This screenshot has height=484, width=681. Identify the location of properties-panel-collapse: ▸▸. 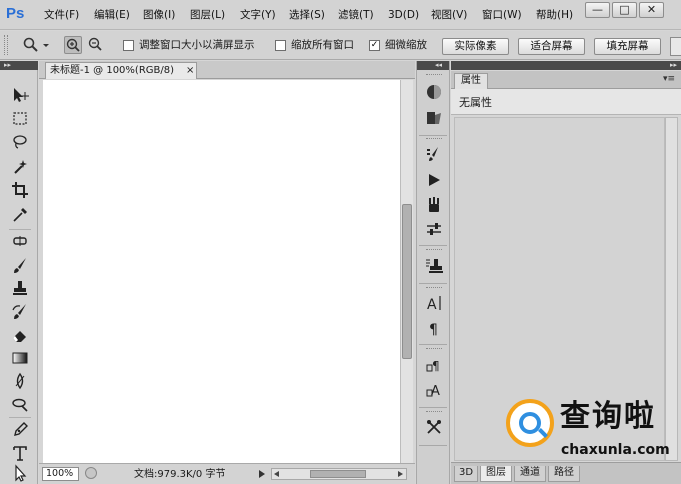
(566, 65).